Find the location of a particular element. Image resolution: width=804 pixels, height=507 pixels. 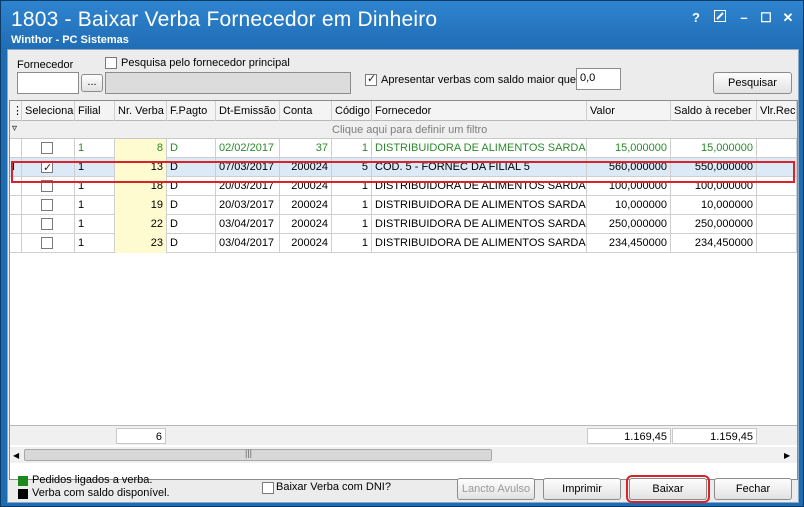

maximize-icon: ☐ is located at coordinates (766, 18).